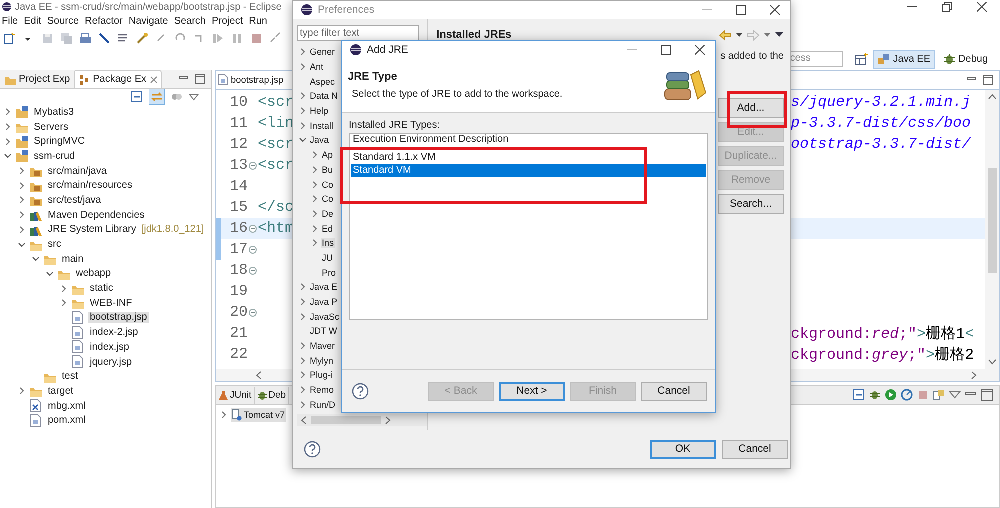  What do you see at coordinates (328, 213) in the screenshot?
I see `tree-item: De` at bounding box center [328, 213].